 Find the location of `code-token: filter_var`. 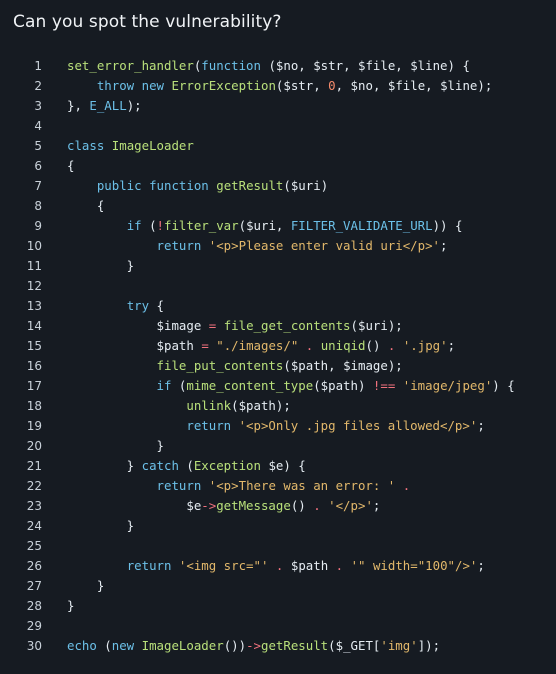

code-token: filter_var is located at coordinates (201, 225).